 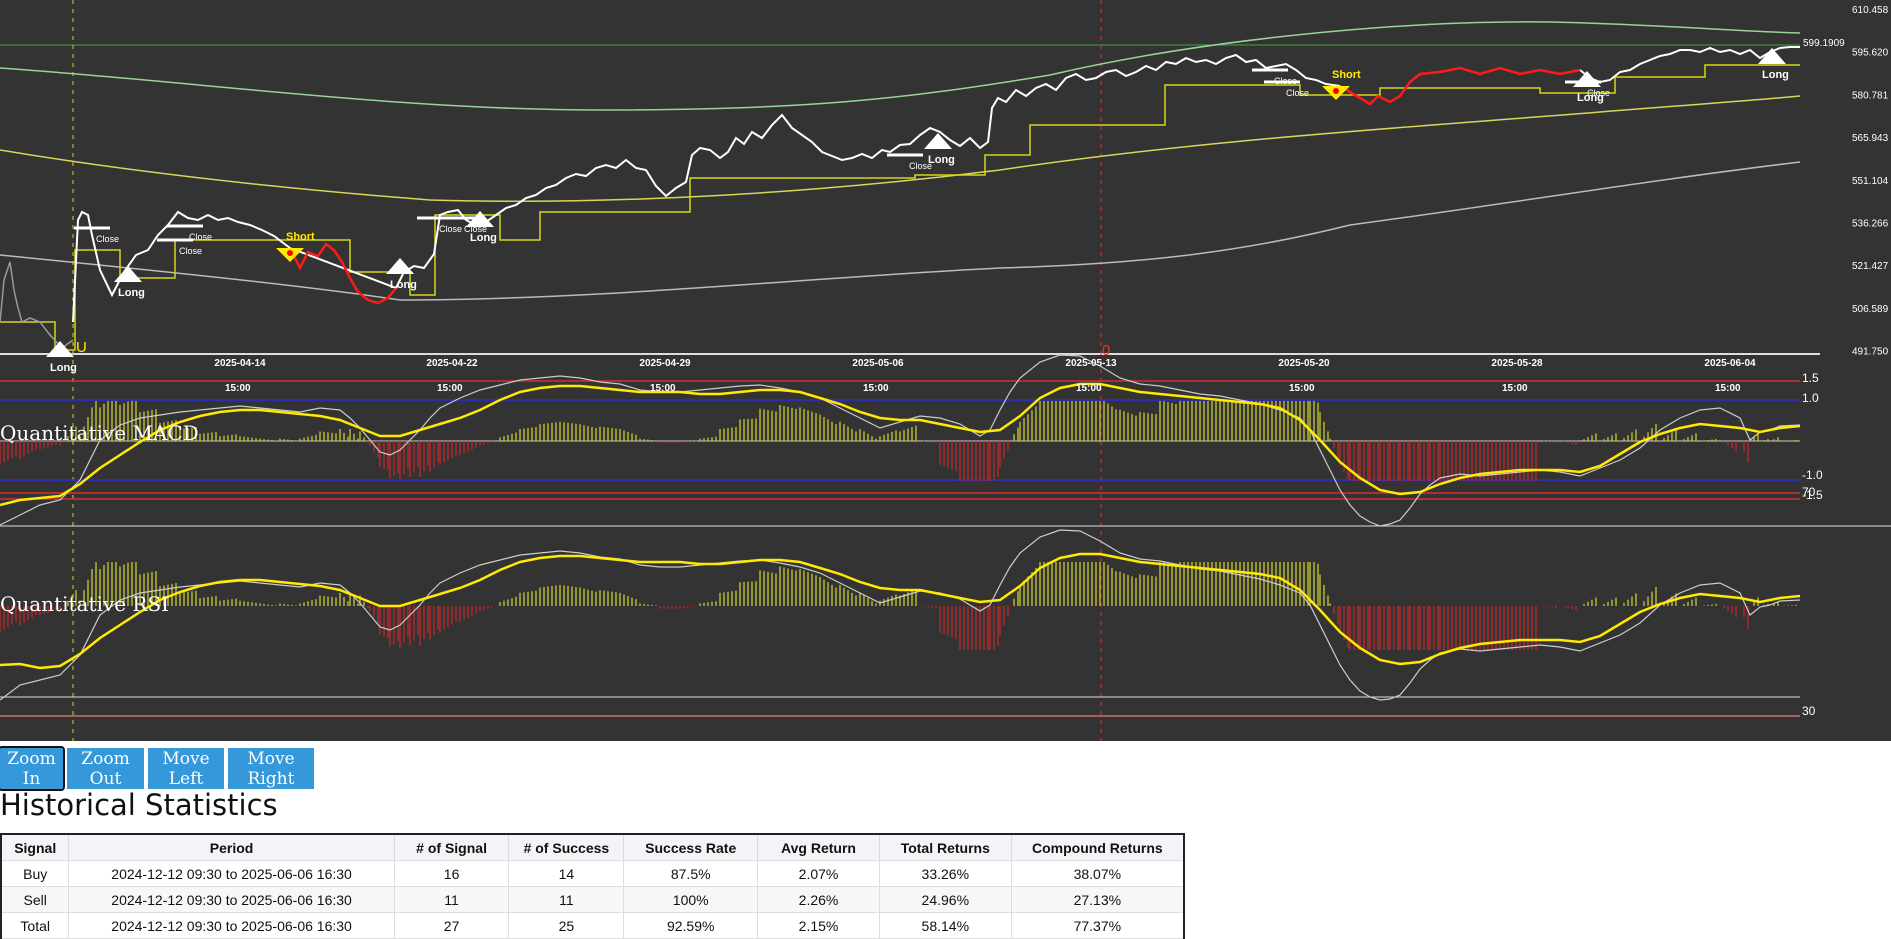 What do you see at coordinates (186, 768) in the screenshot?
I see `move-left-button: Move Left` at bounding box center [186, 768].